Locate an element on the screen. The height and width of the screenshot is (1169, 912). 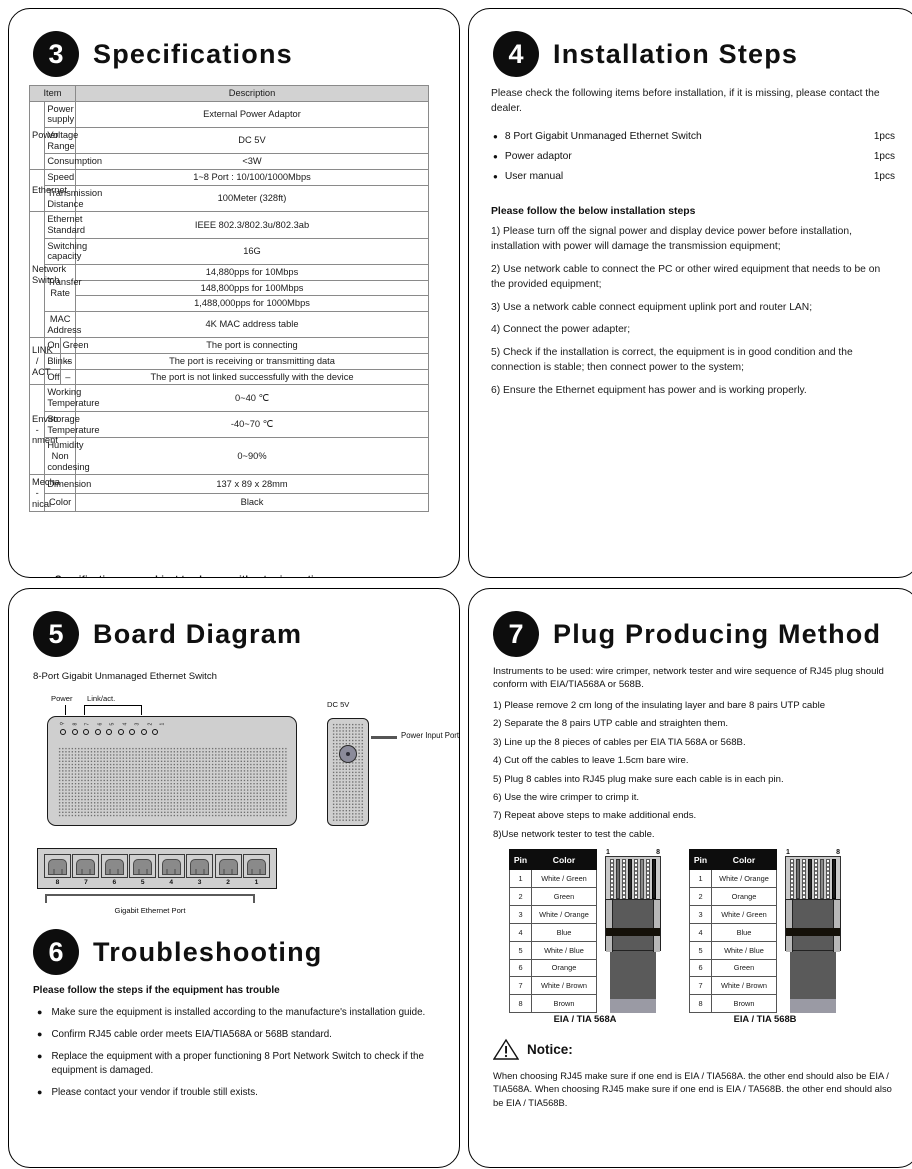
table-row: MAC Address 4K MAC address table is located at coordinates (229, 324).